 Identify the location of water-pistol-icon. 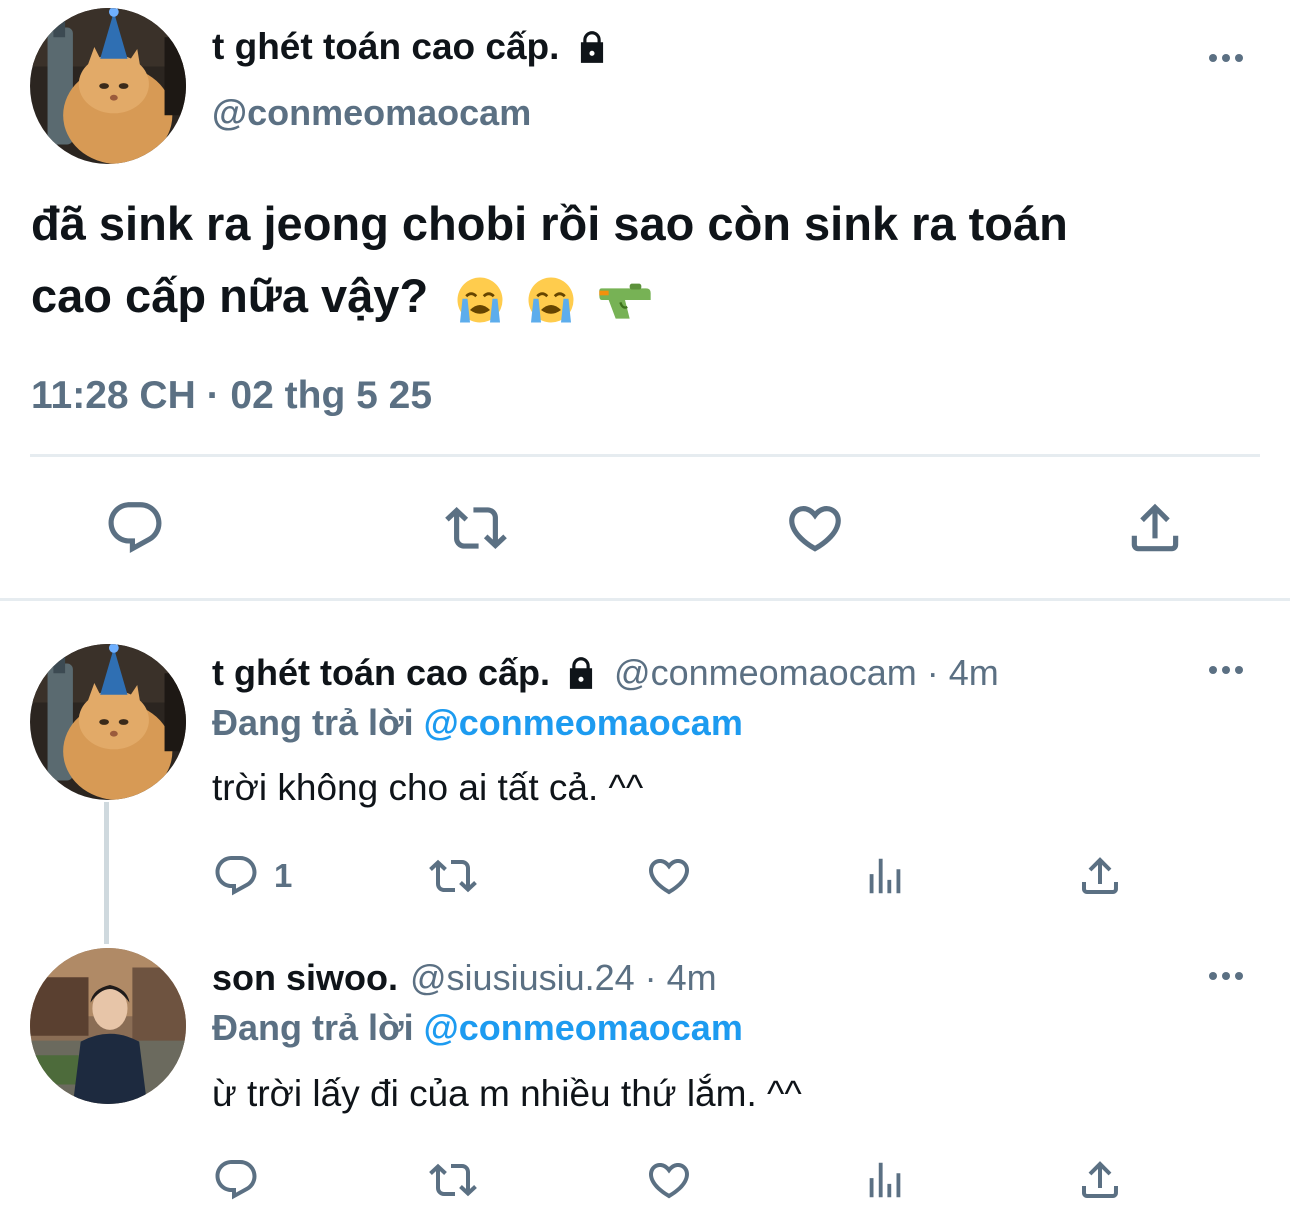
(625, 300).